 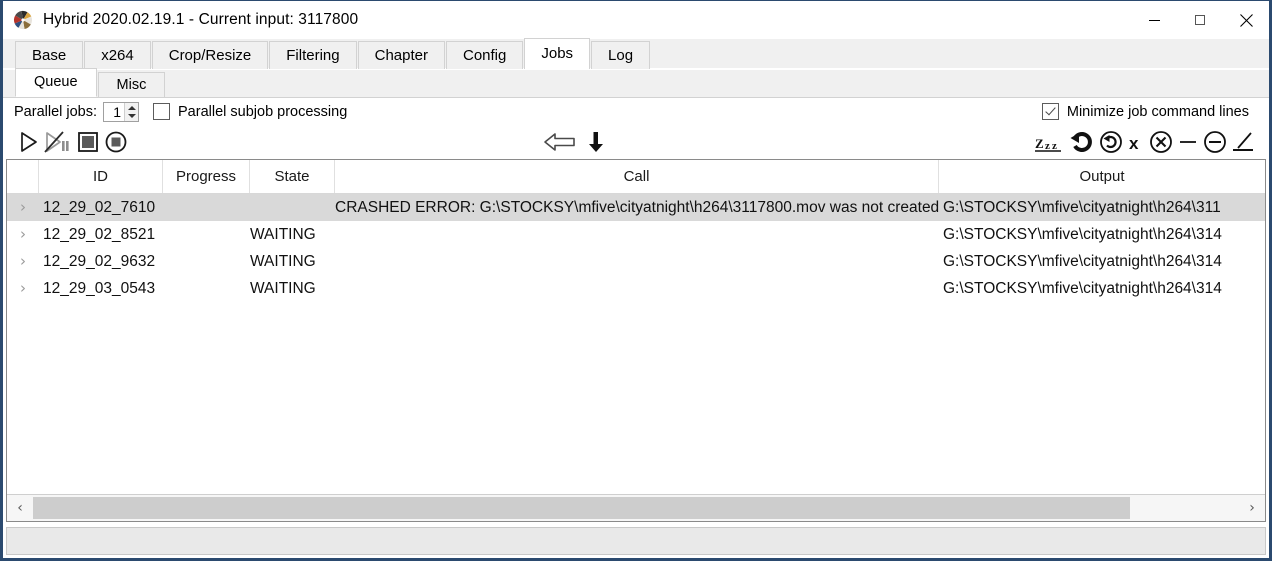 I want to click on column-header-output: Output, so click(x=1102, y=176).